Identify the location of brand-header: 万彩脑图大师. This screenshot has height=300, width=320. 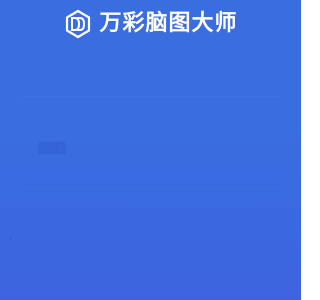
(150, 24).